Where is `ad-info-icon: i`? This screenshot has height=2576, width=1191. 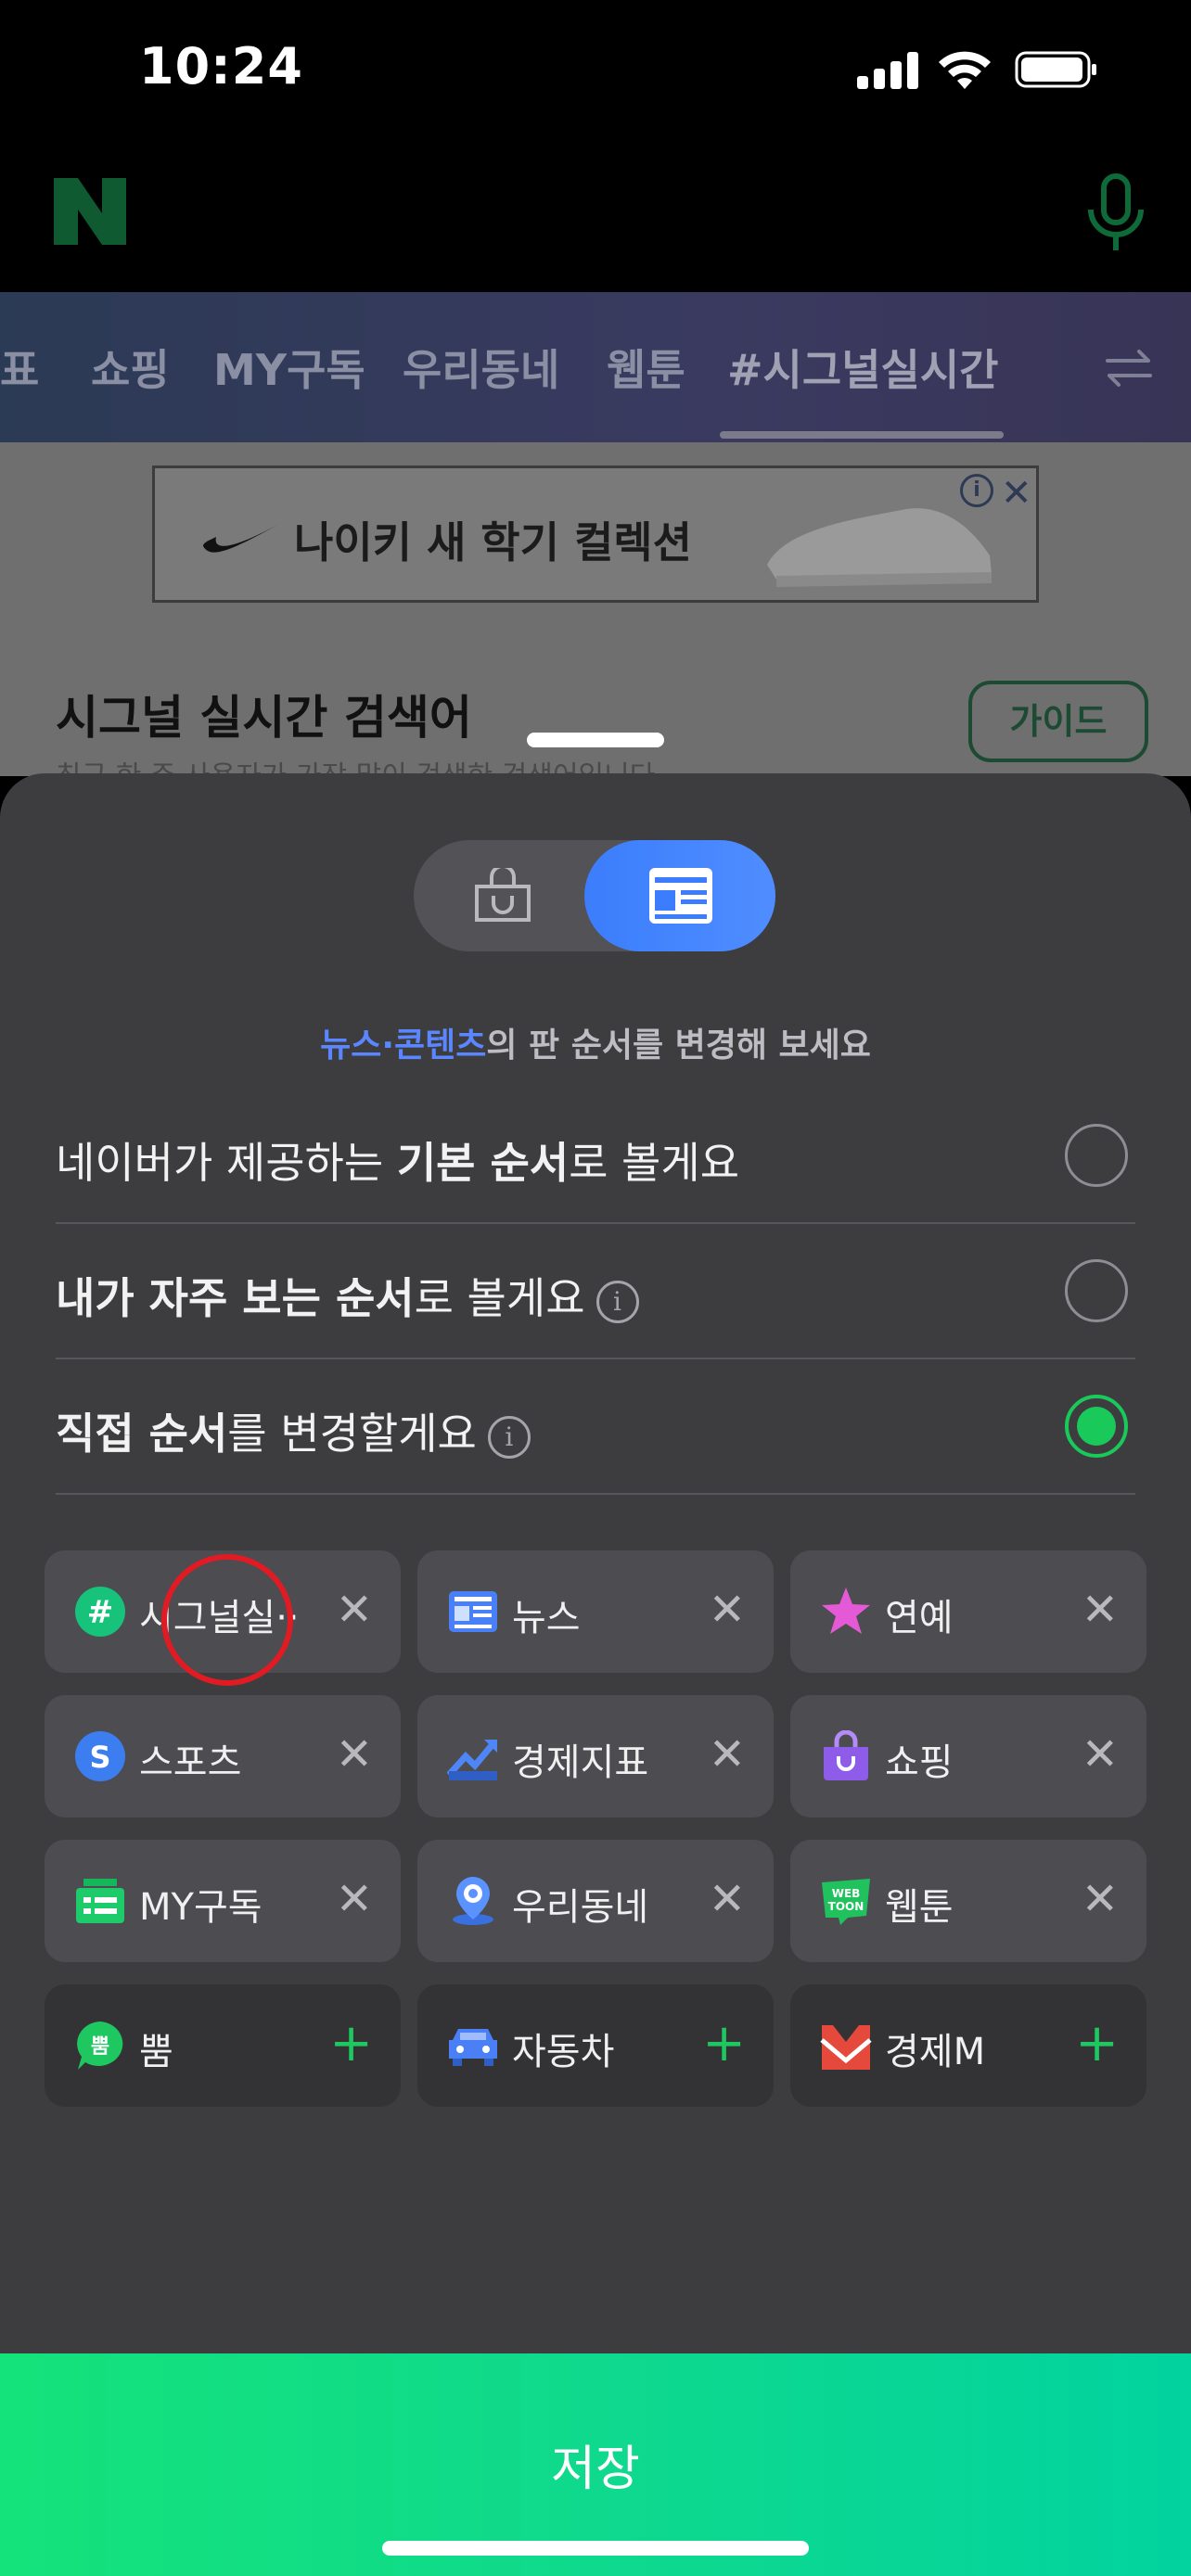 ad-info-icon: i is located at coordinates (977, 491).